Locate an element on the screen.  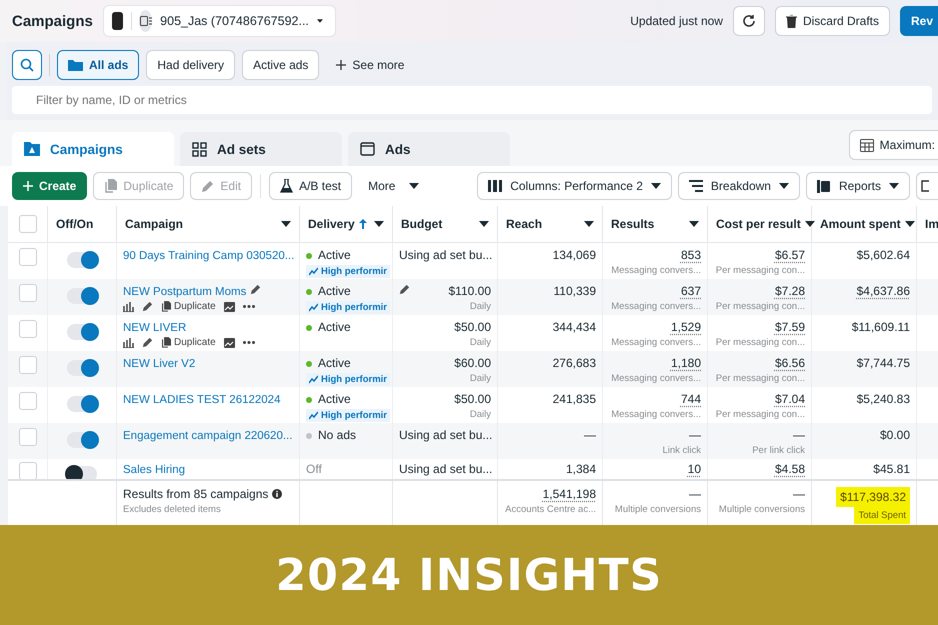
filter-chip: Active ads is located at coordinates (281, 65).